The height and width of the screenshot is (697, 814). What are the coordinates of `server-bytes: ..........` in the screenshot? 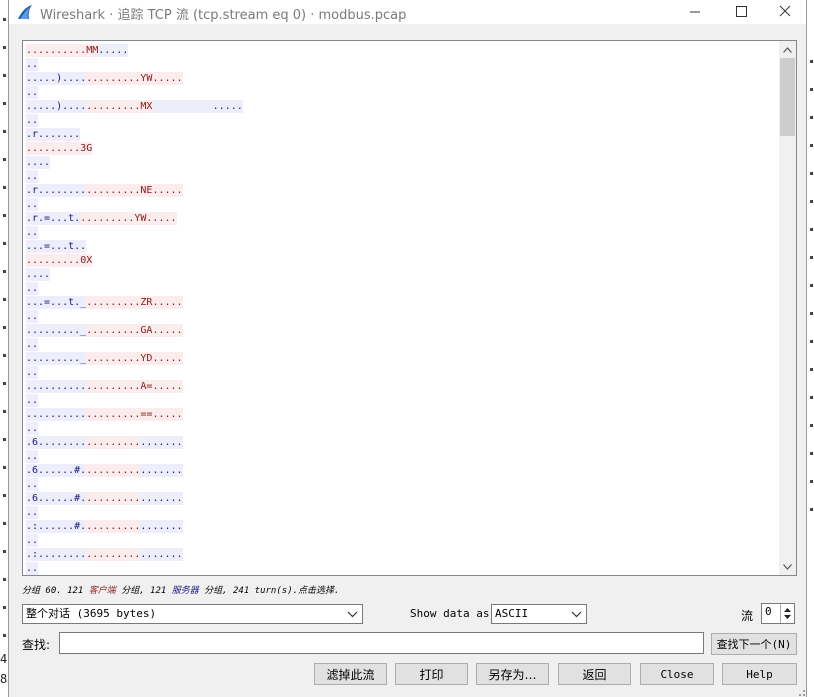 It's located at (56, 414).